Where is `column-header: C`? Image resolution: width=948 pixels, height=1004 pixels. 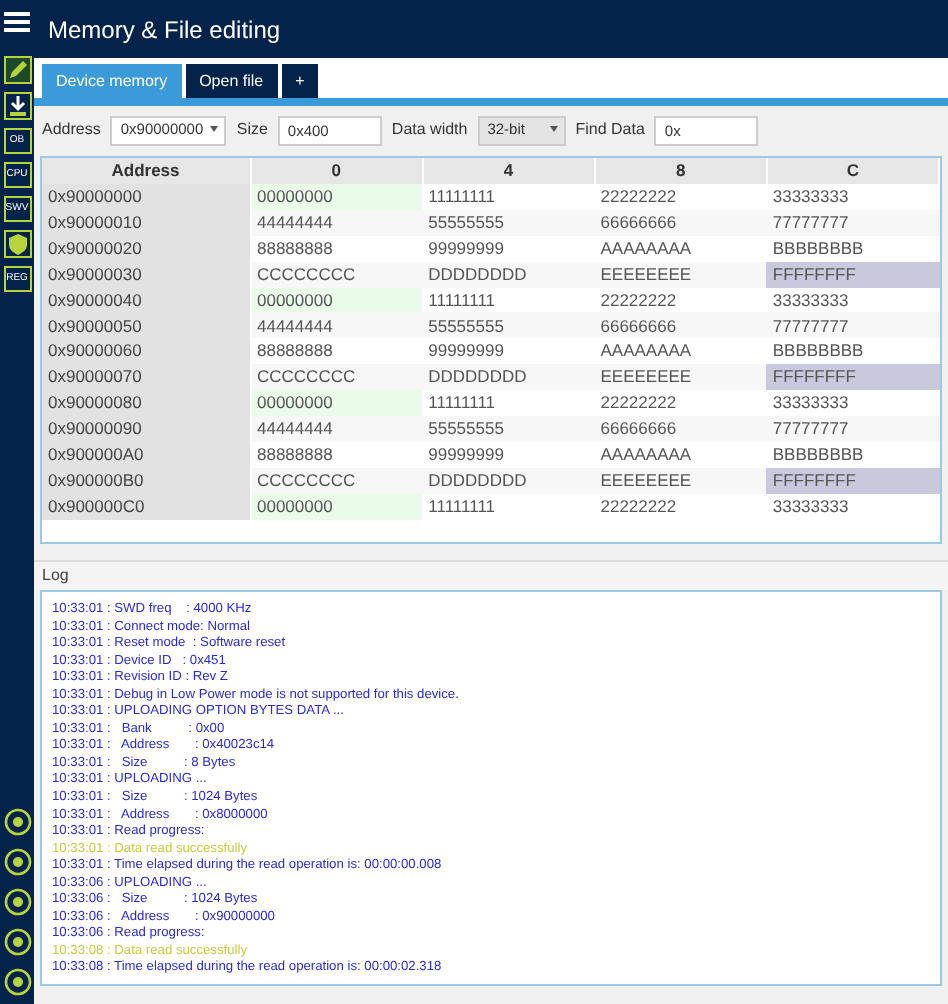 column-header: C is located at coordinates (852, 171).